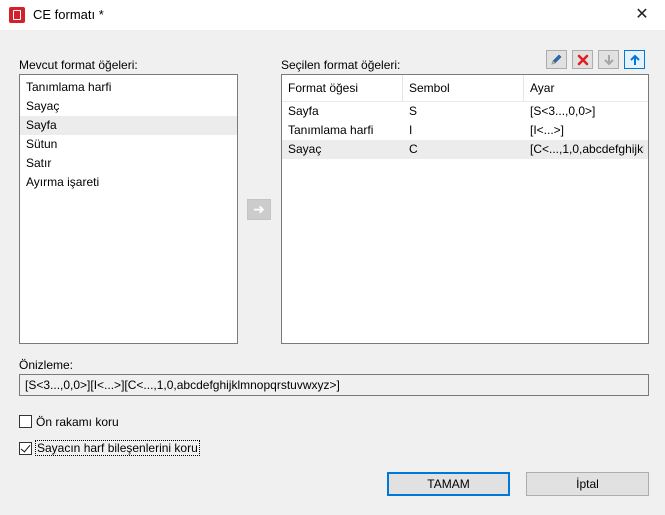 This screenshot has height=515, width=665. Describe the element at coordinates (331, 130) in the screenshot. I see `table-cell: Tanımlama harfi` at that location.